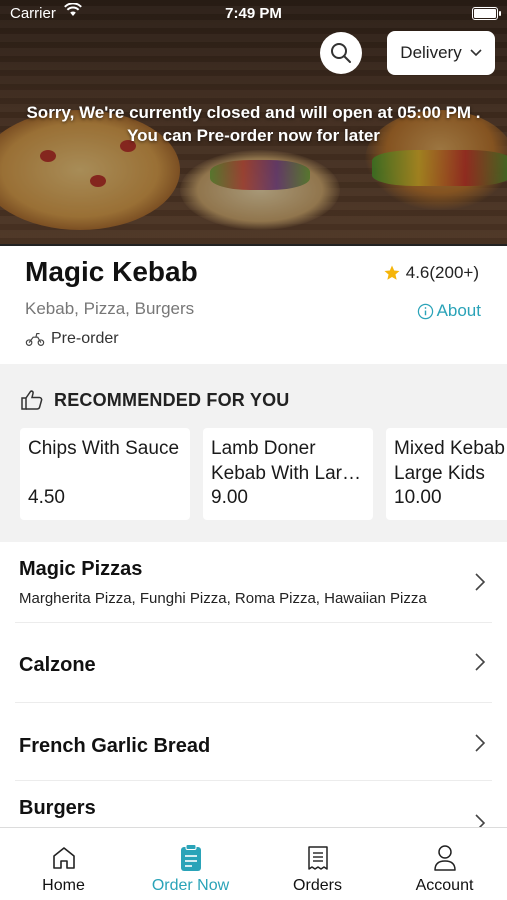  What do you see at coordinates (442, 272) in the screenshot?
I see `rating-value: 4.6(200+)` at bounding box center [442, 272].